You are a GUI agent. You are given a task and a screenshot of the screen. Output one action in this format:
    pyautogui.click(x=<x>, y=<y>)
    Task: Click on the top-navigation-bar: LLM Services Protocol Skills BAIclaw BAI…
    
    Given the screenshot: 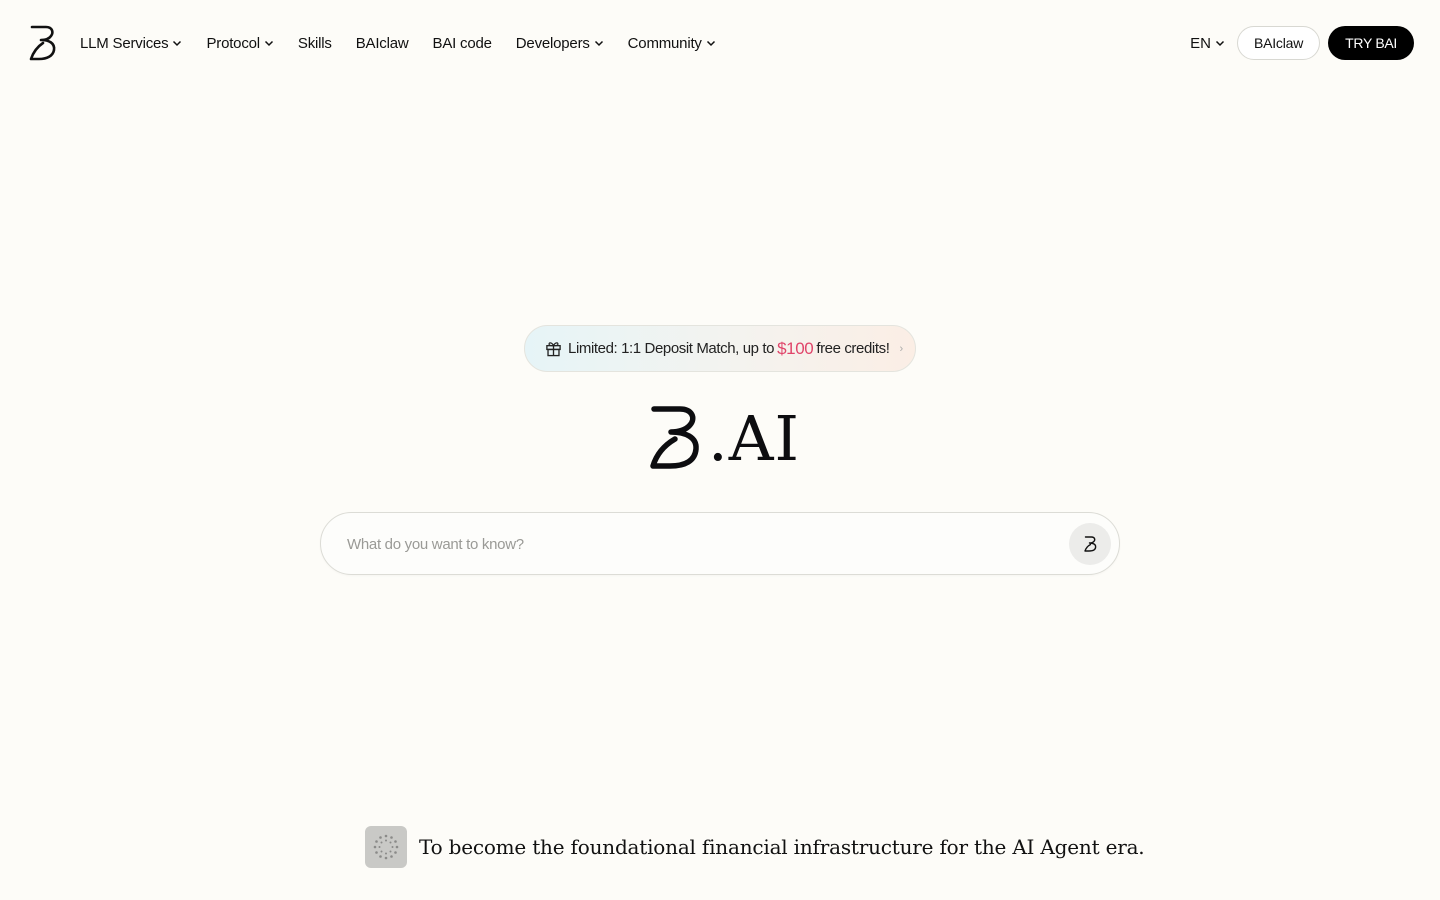 What is the action you would take?
    pyautogui.click(x=720, y=43)
    